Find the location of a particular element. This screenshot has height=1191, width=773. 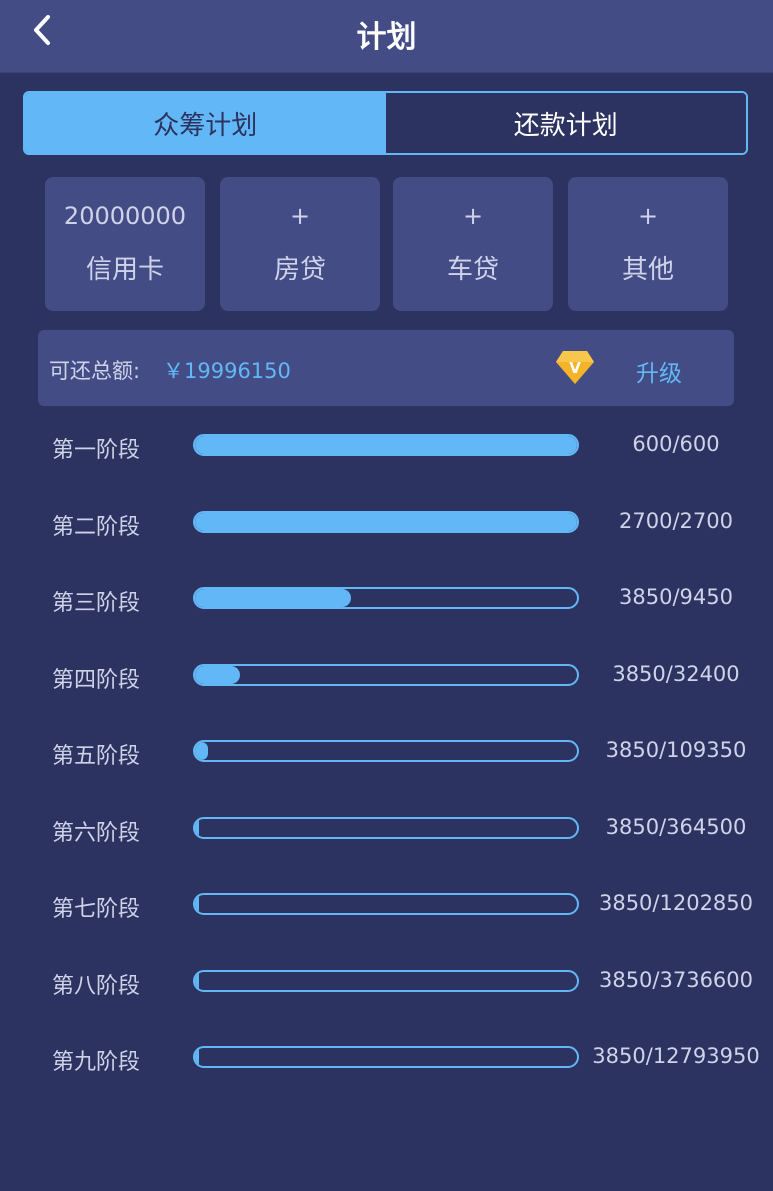

stage-label: 第八阶段 is located at coordinates (96, 986).